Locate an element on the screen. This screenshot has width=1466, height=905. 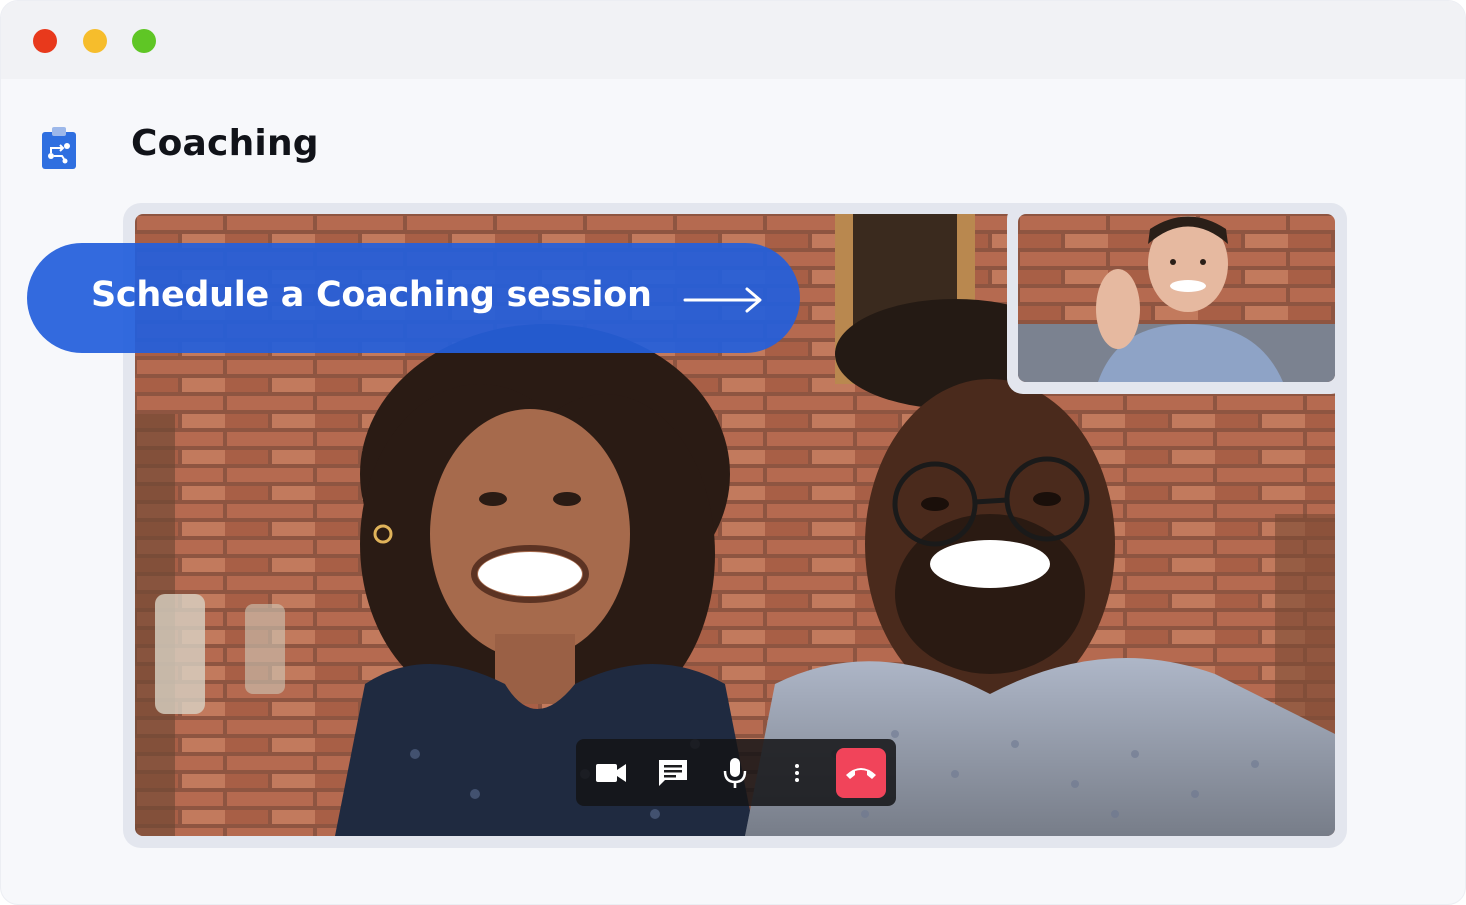
more-vertical-icon is located at coordinates (797, 772).